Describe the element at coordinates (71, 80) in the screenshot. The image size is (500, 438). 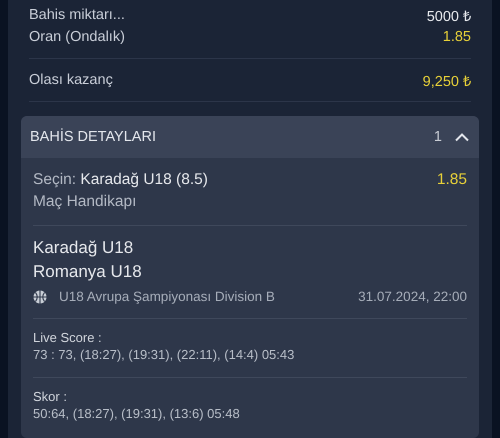
I see `summary-label: Olası kazanç` at that location.